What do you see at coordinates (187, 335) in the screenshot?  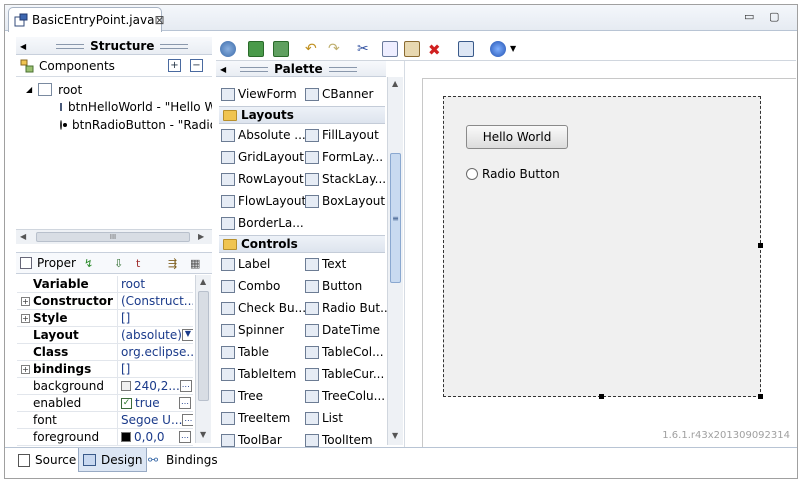 I see `dropdown-icon: ▼` at bounding box center [187, 335].